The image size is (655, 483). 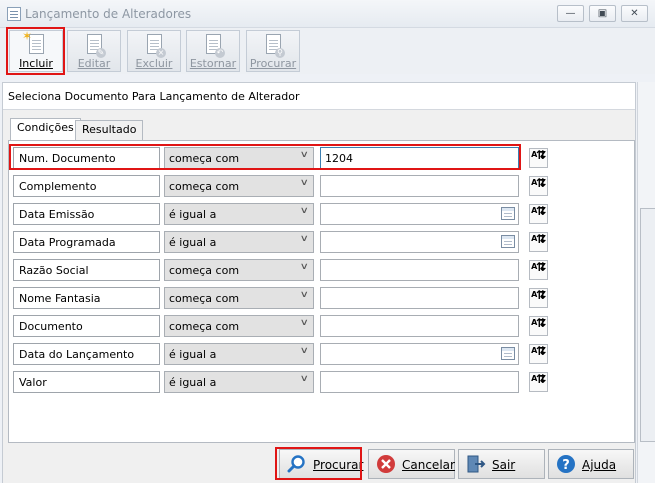 What do you see at coordinates (86, 382) in the screenshot?
I see `condition-label: Valor` at bounding box center [86, 382].